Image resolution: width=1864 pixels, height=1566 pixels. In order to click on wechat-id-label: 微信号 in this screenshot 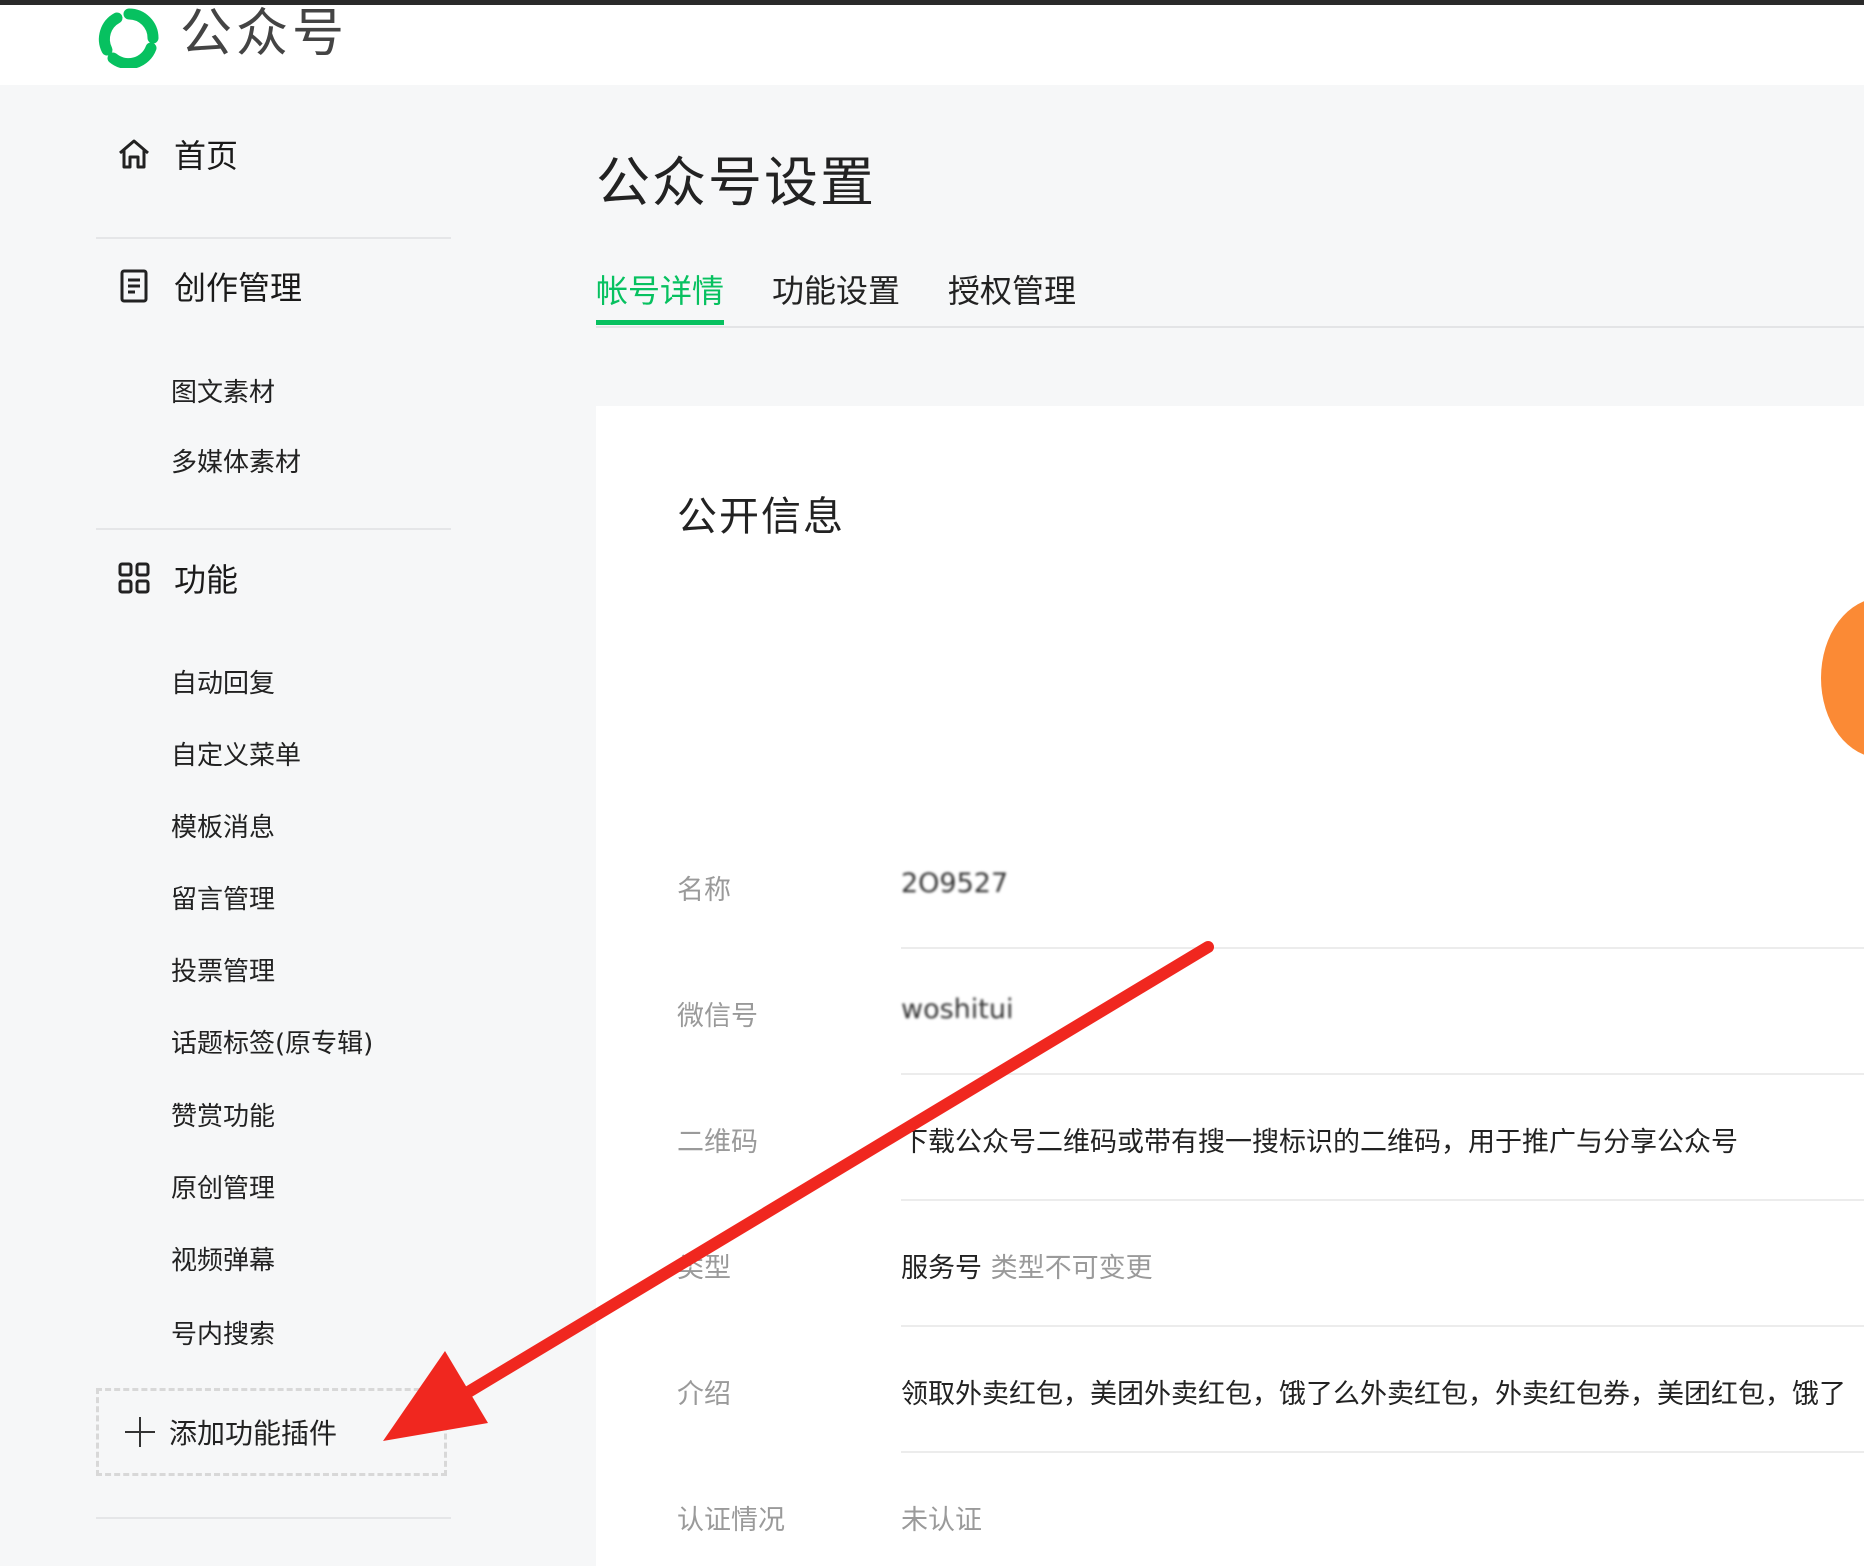, I will do `click(717, 1016)`.